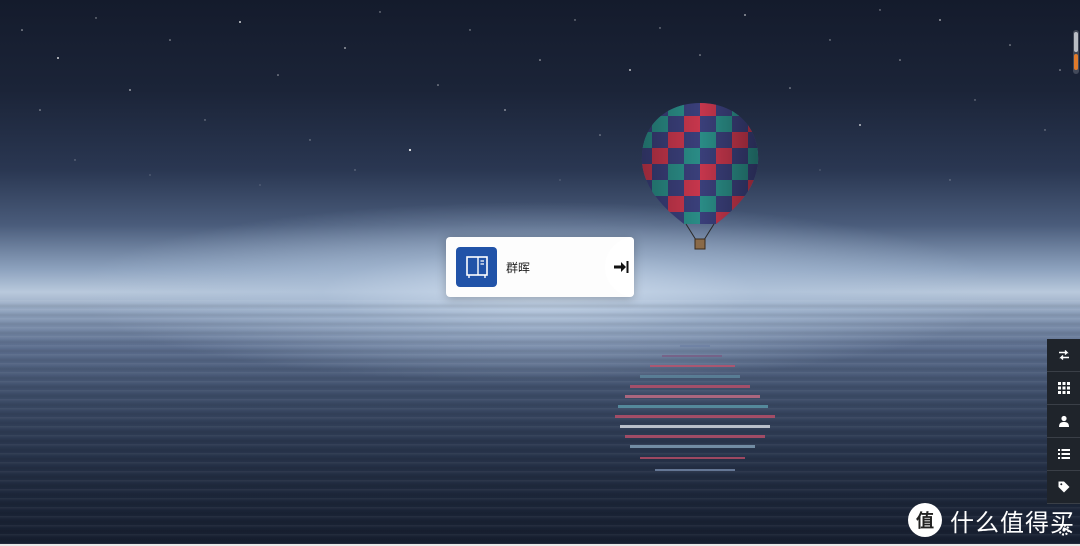  What do you see at coordinates (518, 268) in the screenshot?
I see `app-name-label: 群晖` at bounding box center [518, 268].